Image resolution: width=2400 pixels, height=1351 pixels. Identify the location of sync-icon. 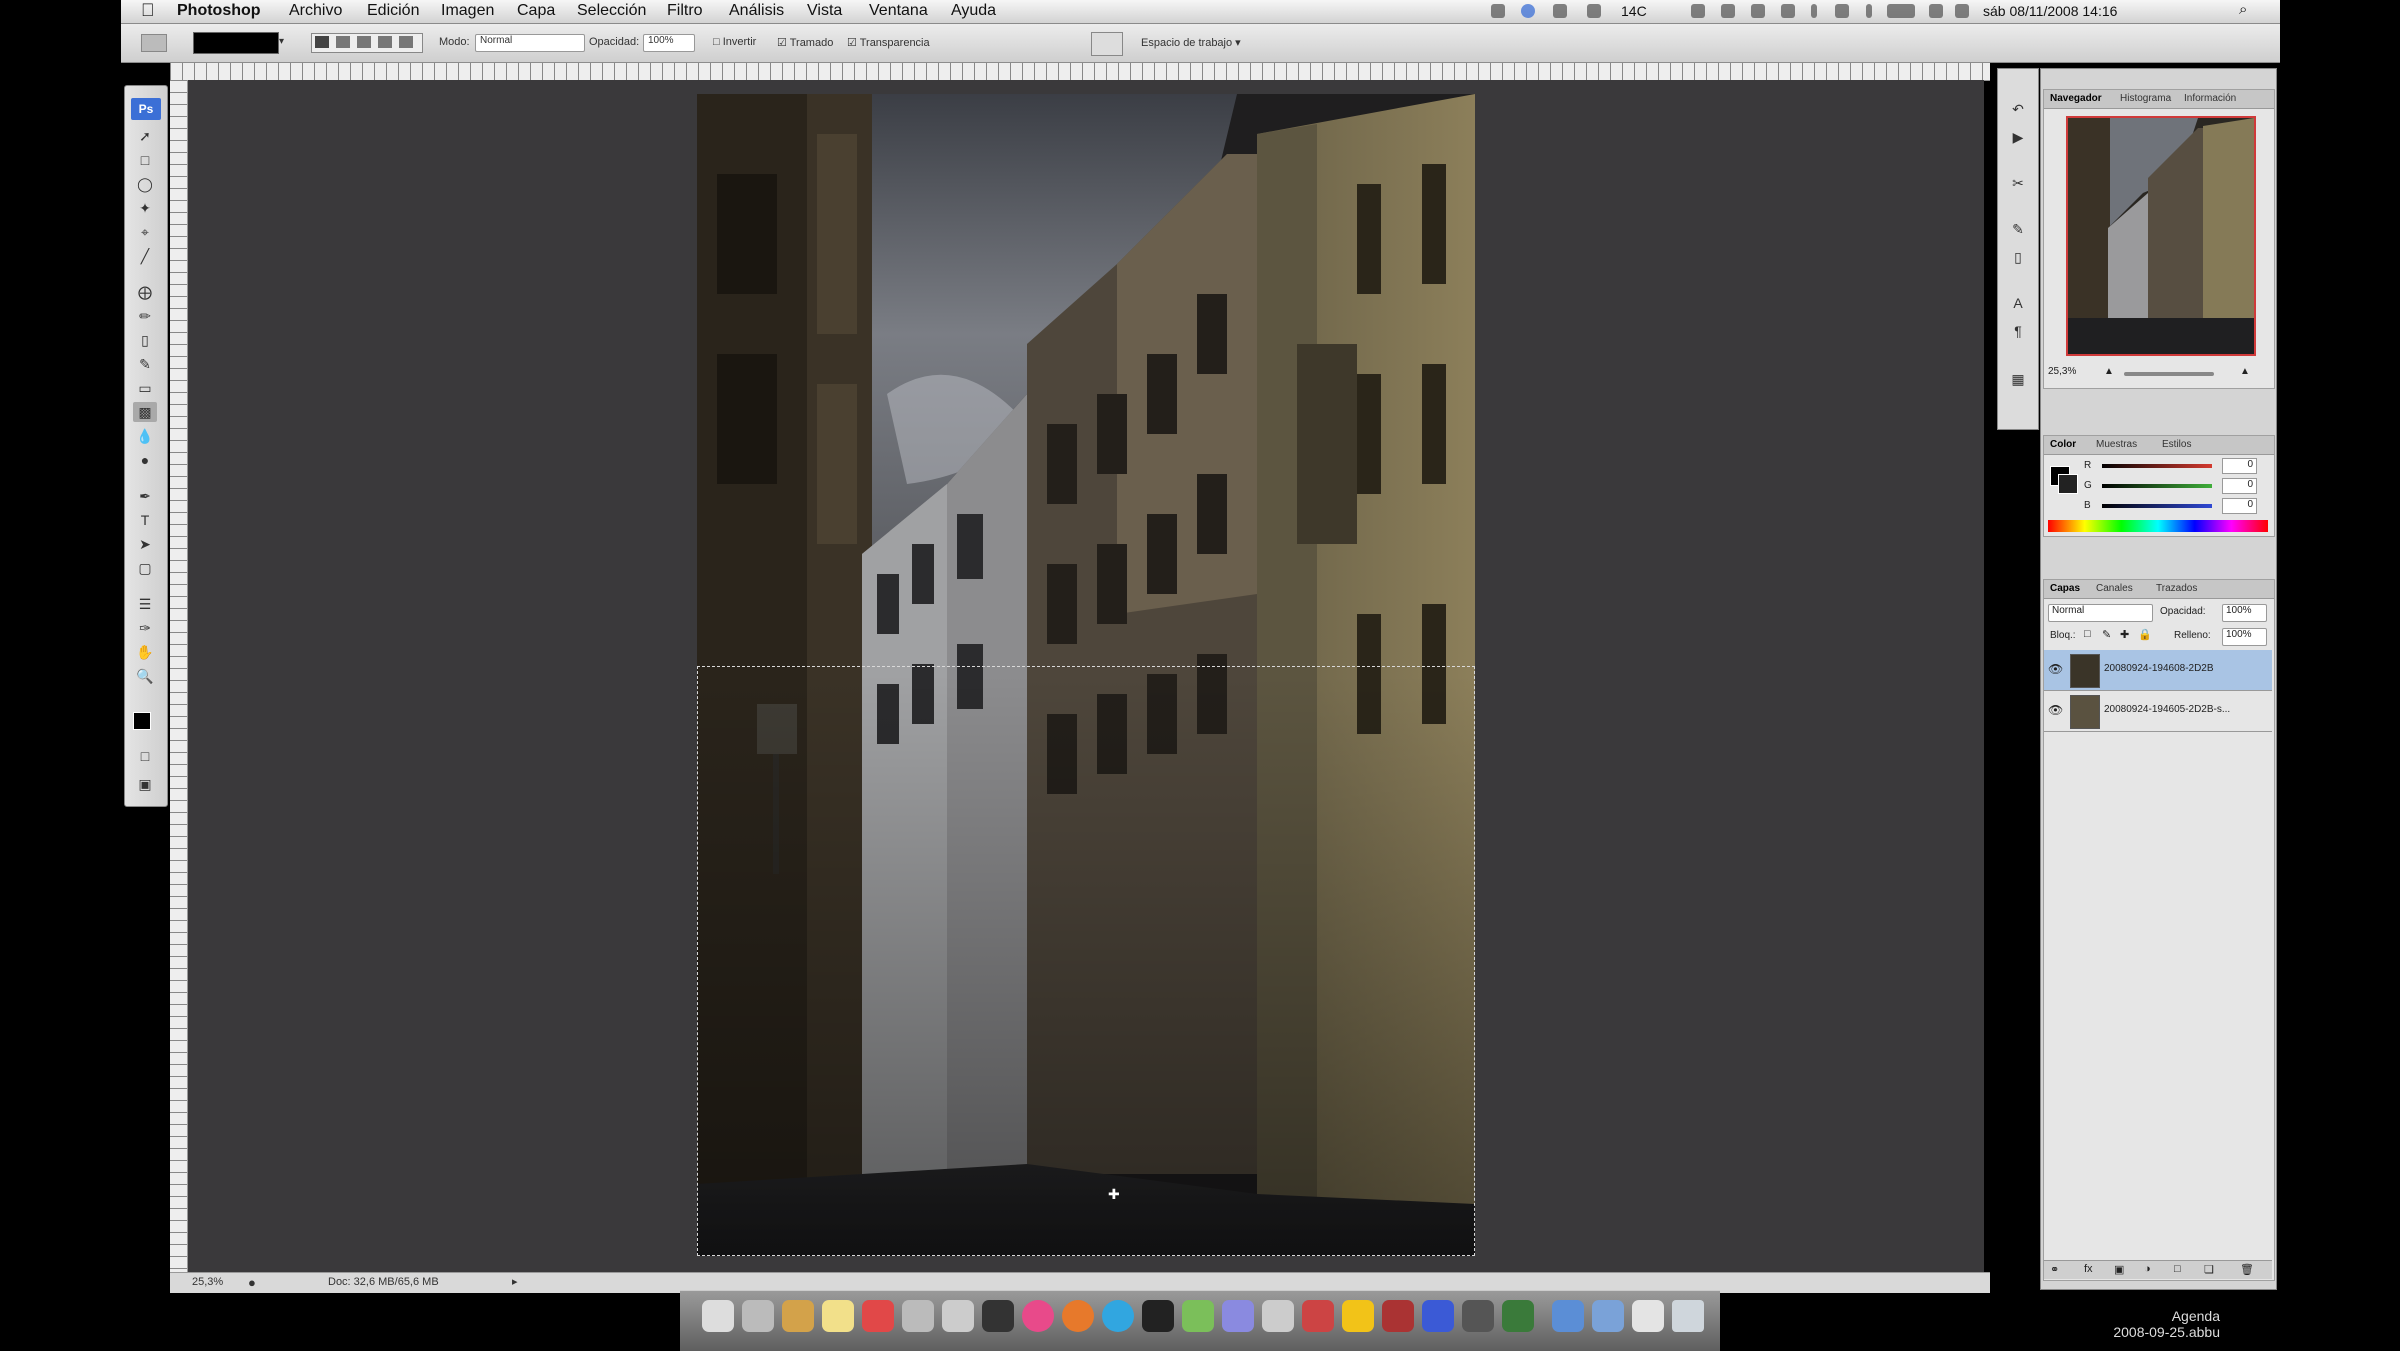
(1728, 11).